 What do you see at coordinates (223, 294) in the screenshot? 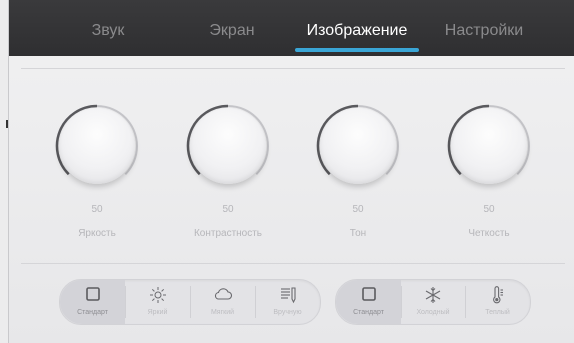
I see `cloud-icon` at bounding box center [223, 294].